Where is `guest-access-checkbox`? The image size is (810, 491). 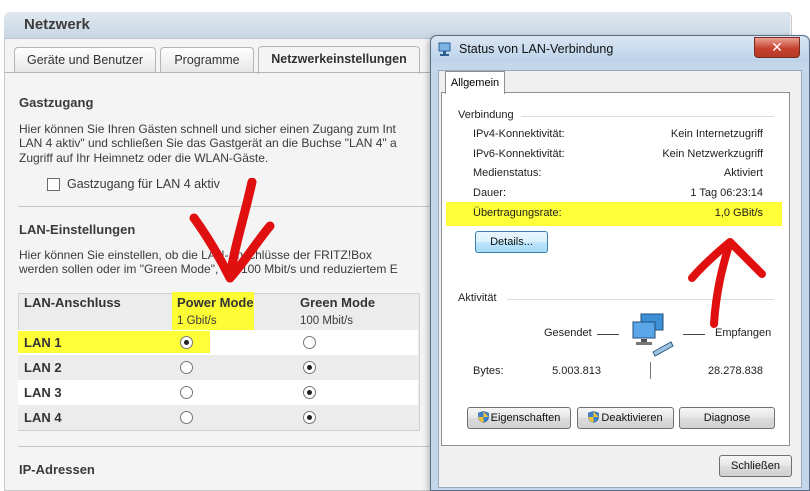 guest-access-checkbox is located at coordinates (53, 184).